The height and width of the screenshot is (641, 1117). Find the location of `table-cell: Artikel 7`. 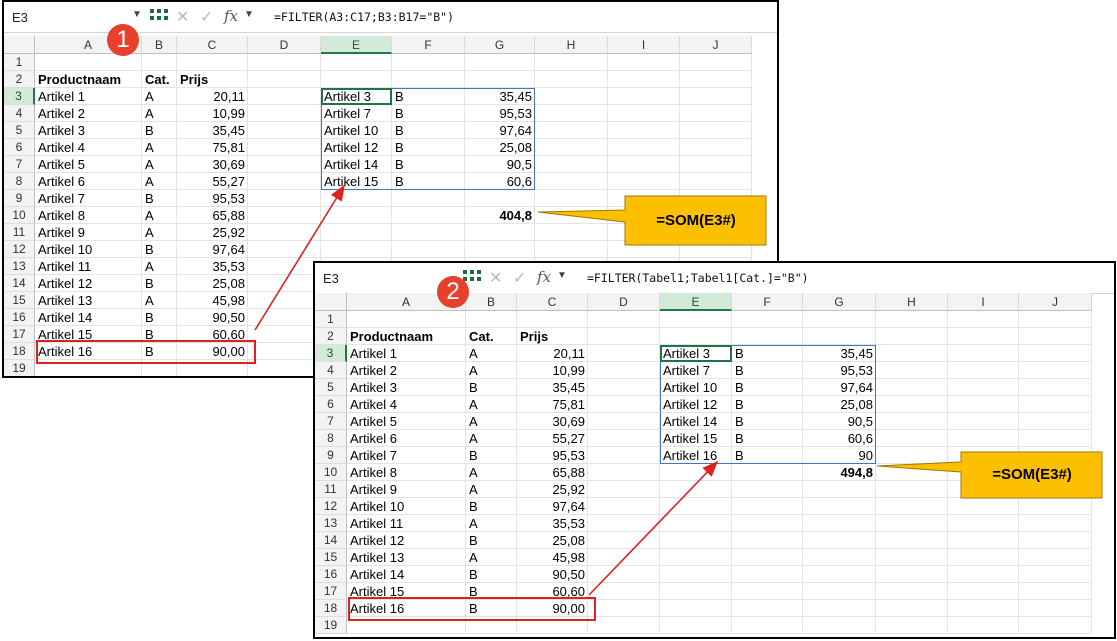

table-cell: Artikel 7 is located at coordinates (406, 455).